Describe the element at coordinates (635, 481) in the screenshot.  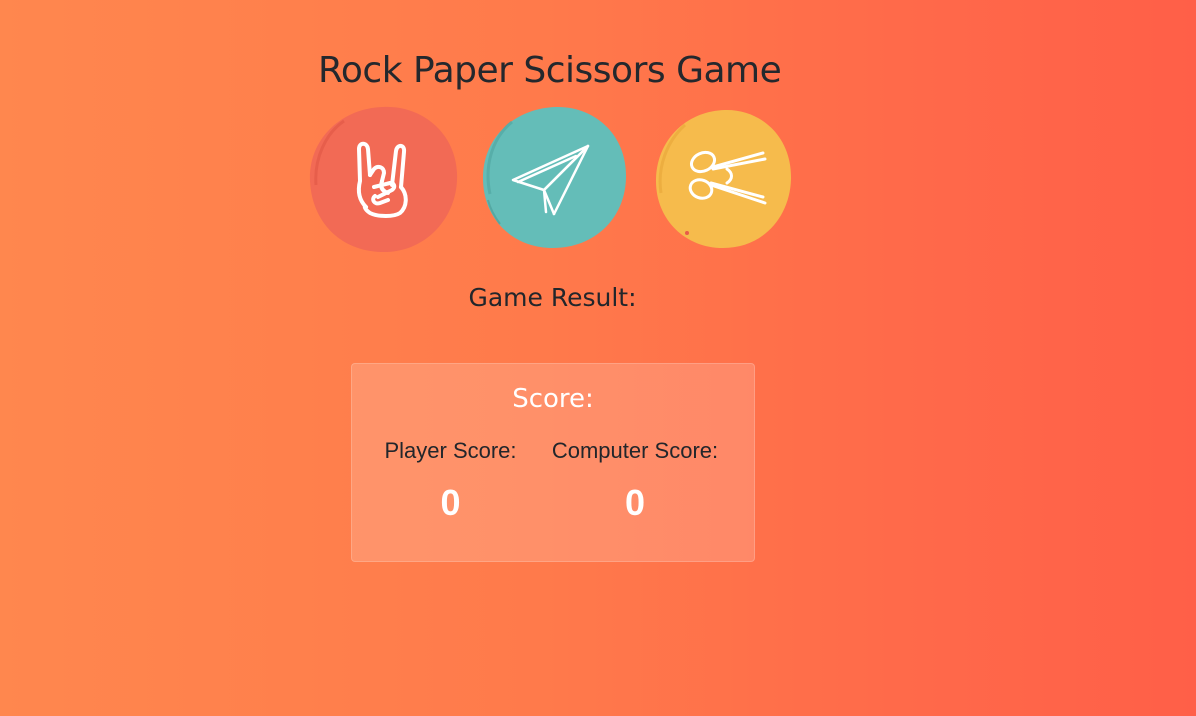
I see `computer-score: Computer Score: 0` at that location.